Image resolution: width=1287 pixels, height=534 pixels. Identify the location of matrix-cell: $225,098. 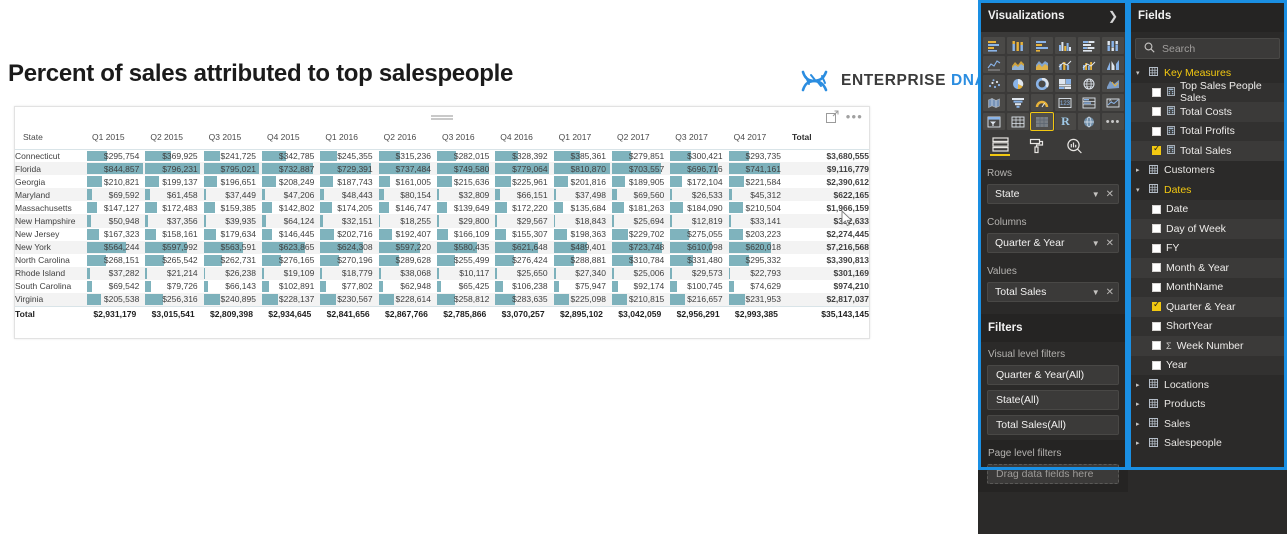
(580, 300).